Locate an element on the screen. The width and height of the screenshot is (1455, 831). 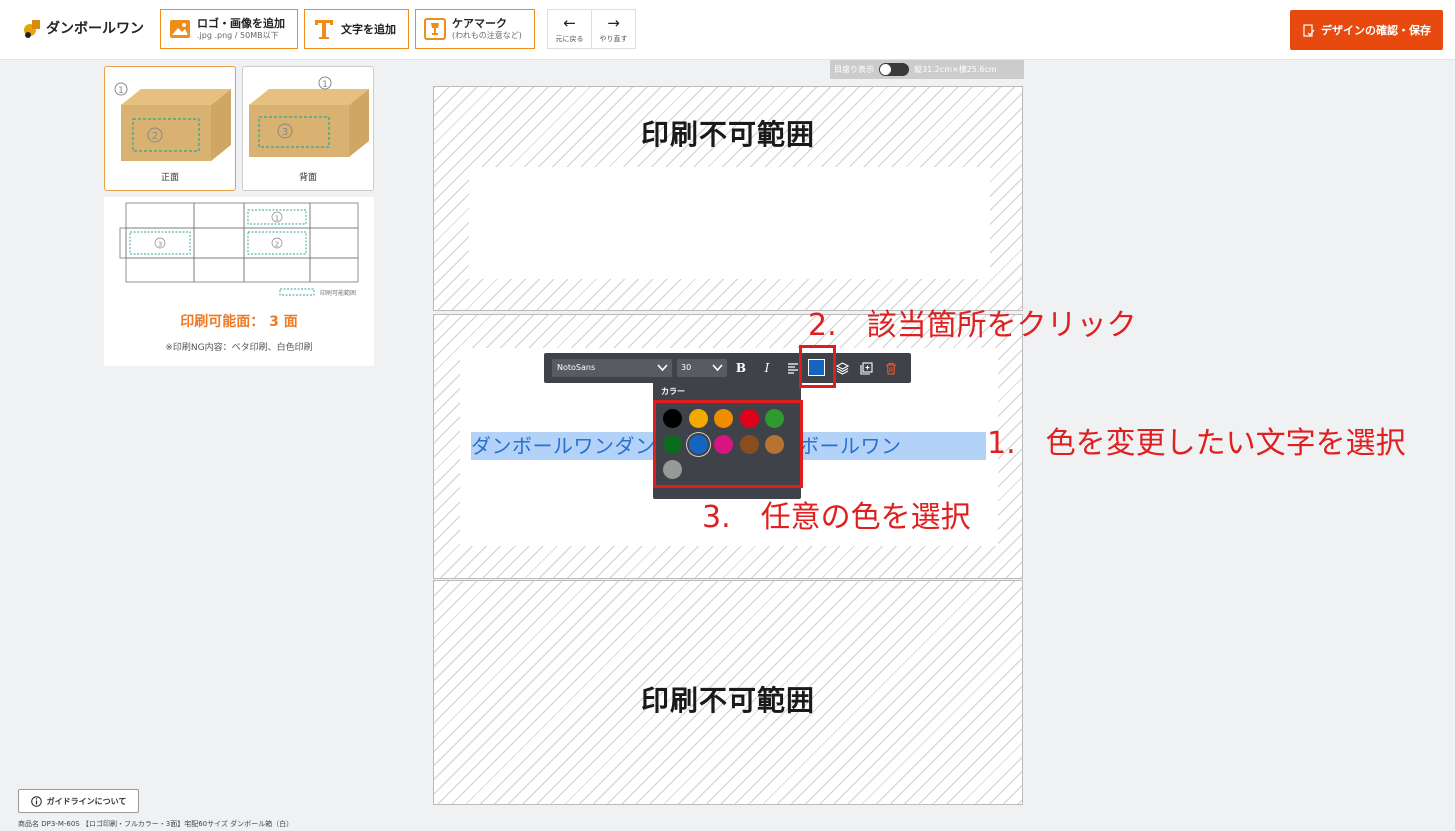
ruler-label: 目盛り表示 is located at coordinates (854, 69).